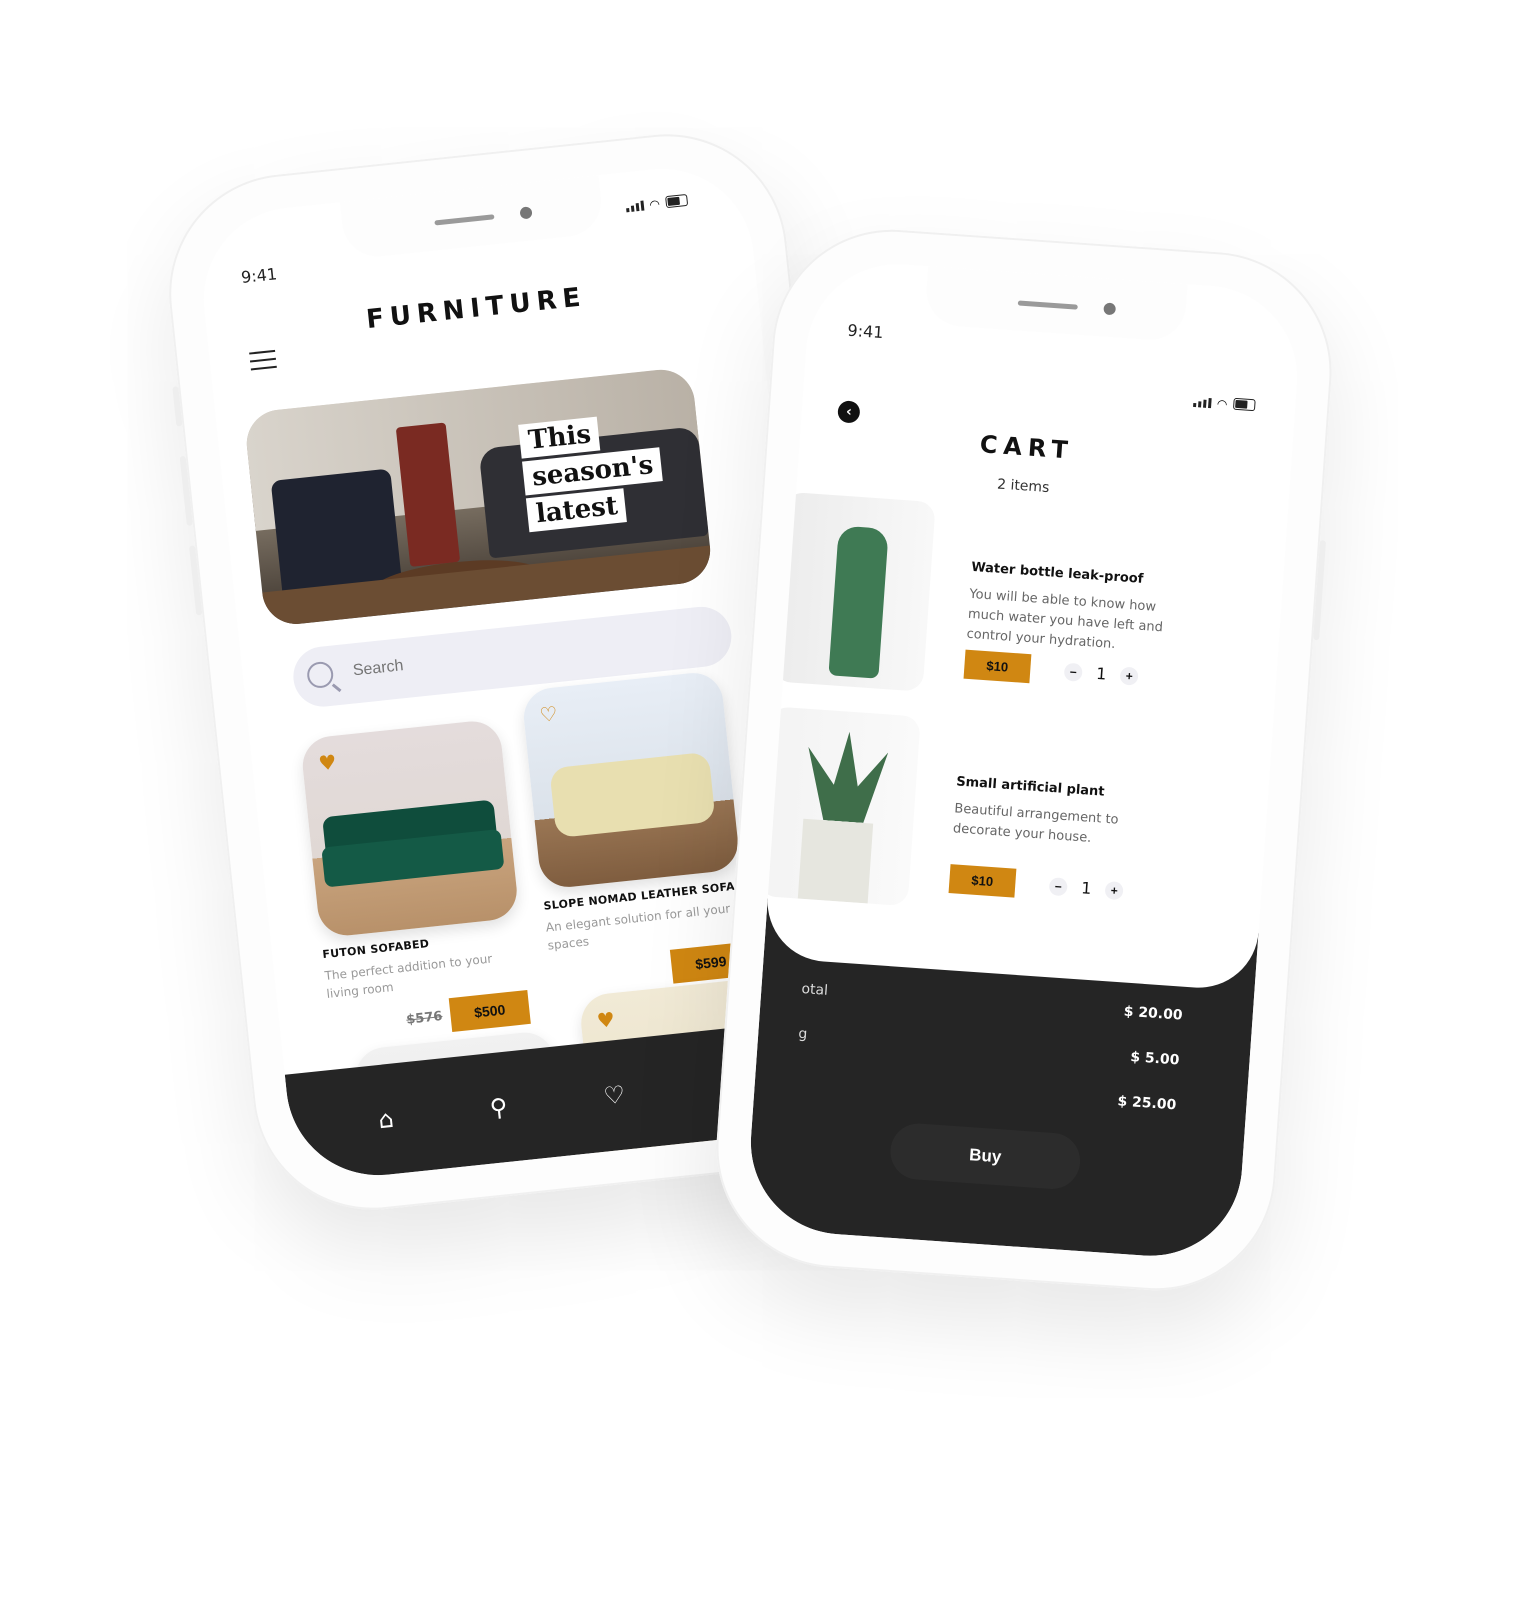 The image size is (1521, 1622). What do you see at coordinates (498, 1108) in the screenshot?
I see `search-icon: ⚲` at bounding box center [498, 1108].